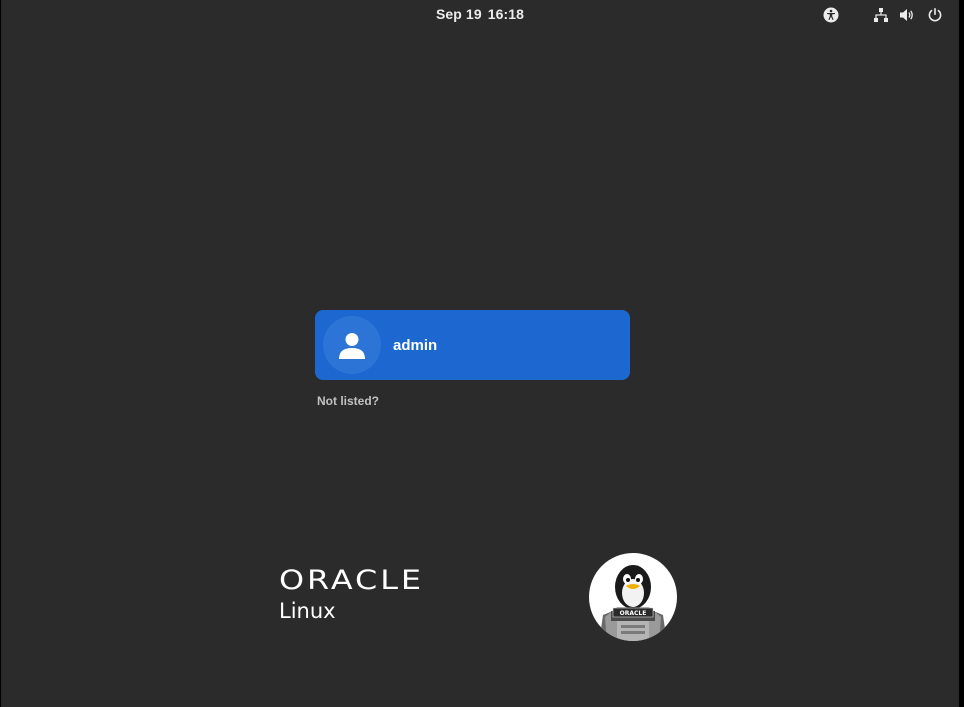 The image size is (964, 707). Describe the element at coordinates (348, 401) in the screenshot. I see `not-listed-link: Not listed?` at that location.